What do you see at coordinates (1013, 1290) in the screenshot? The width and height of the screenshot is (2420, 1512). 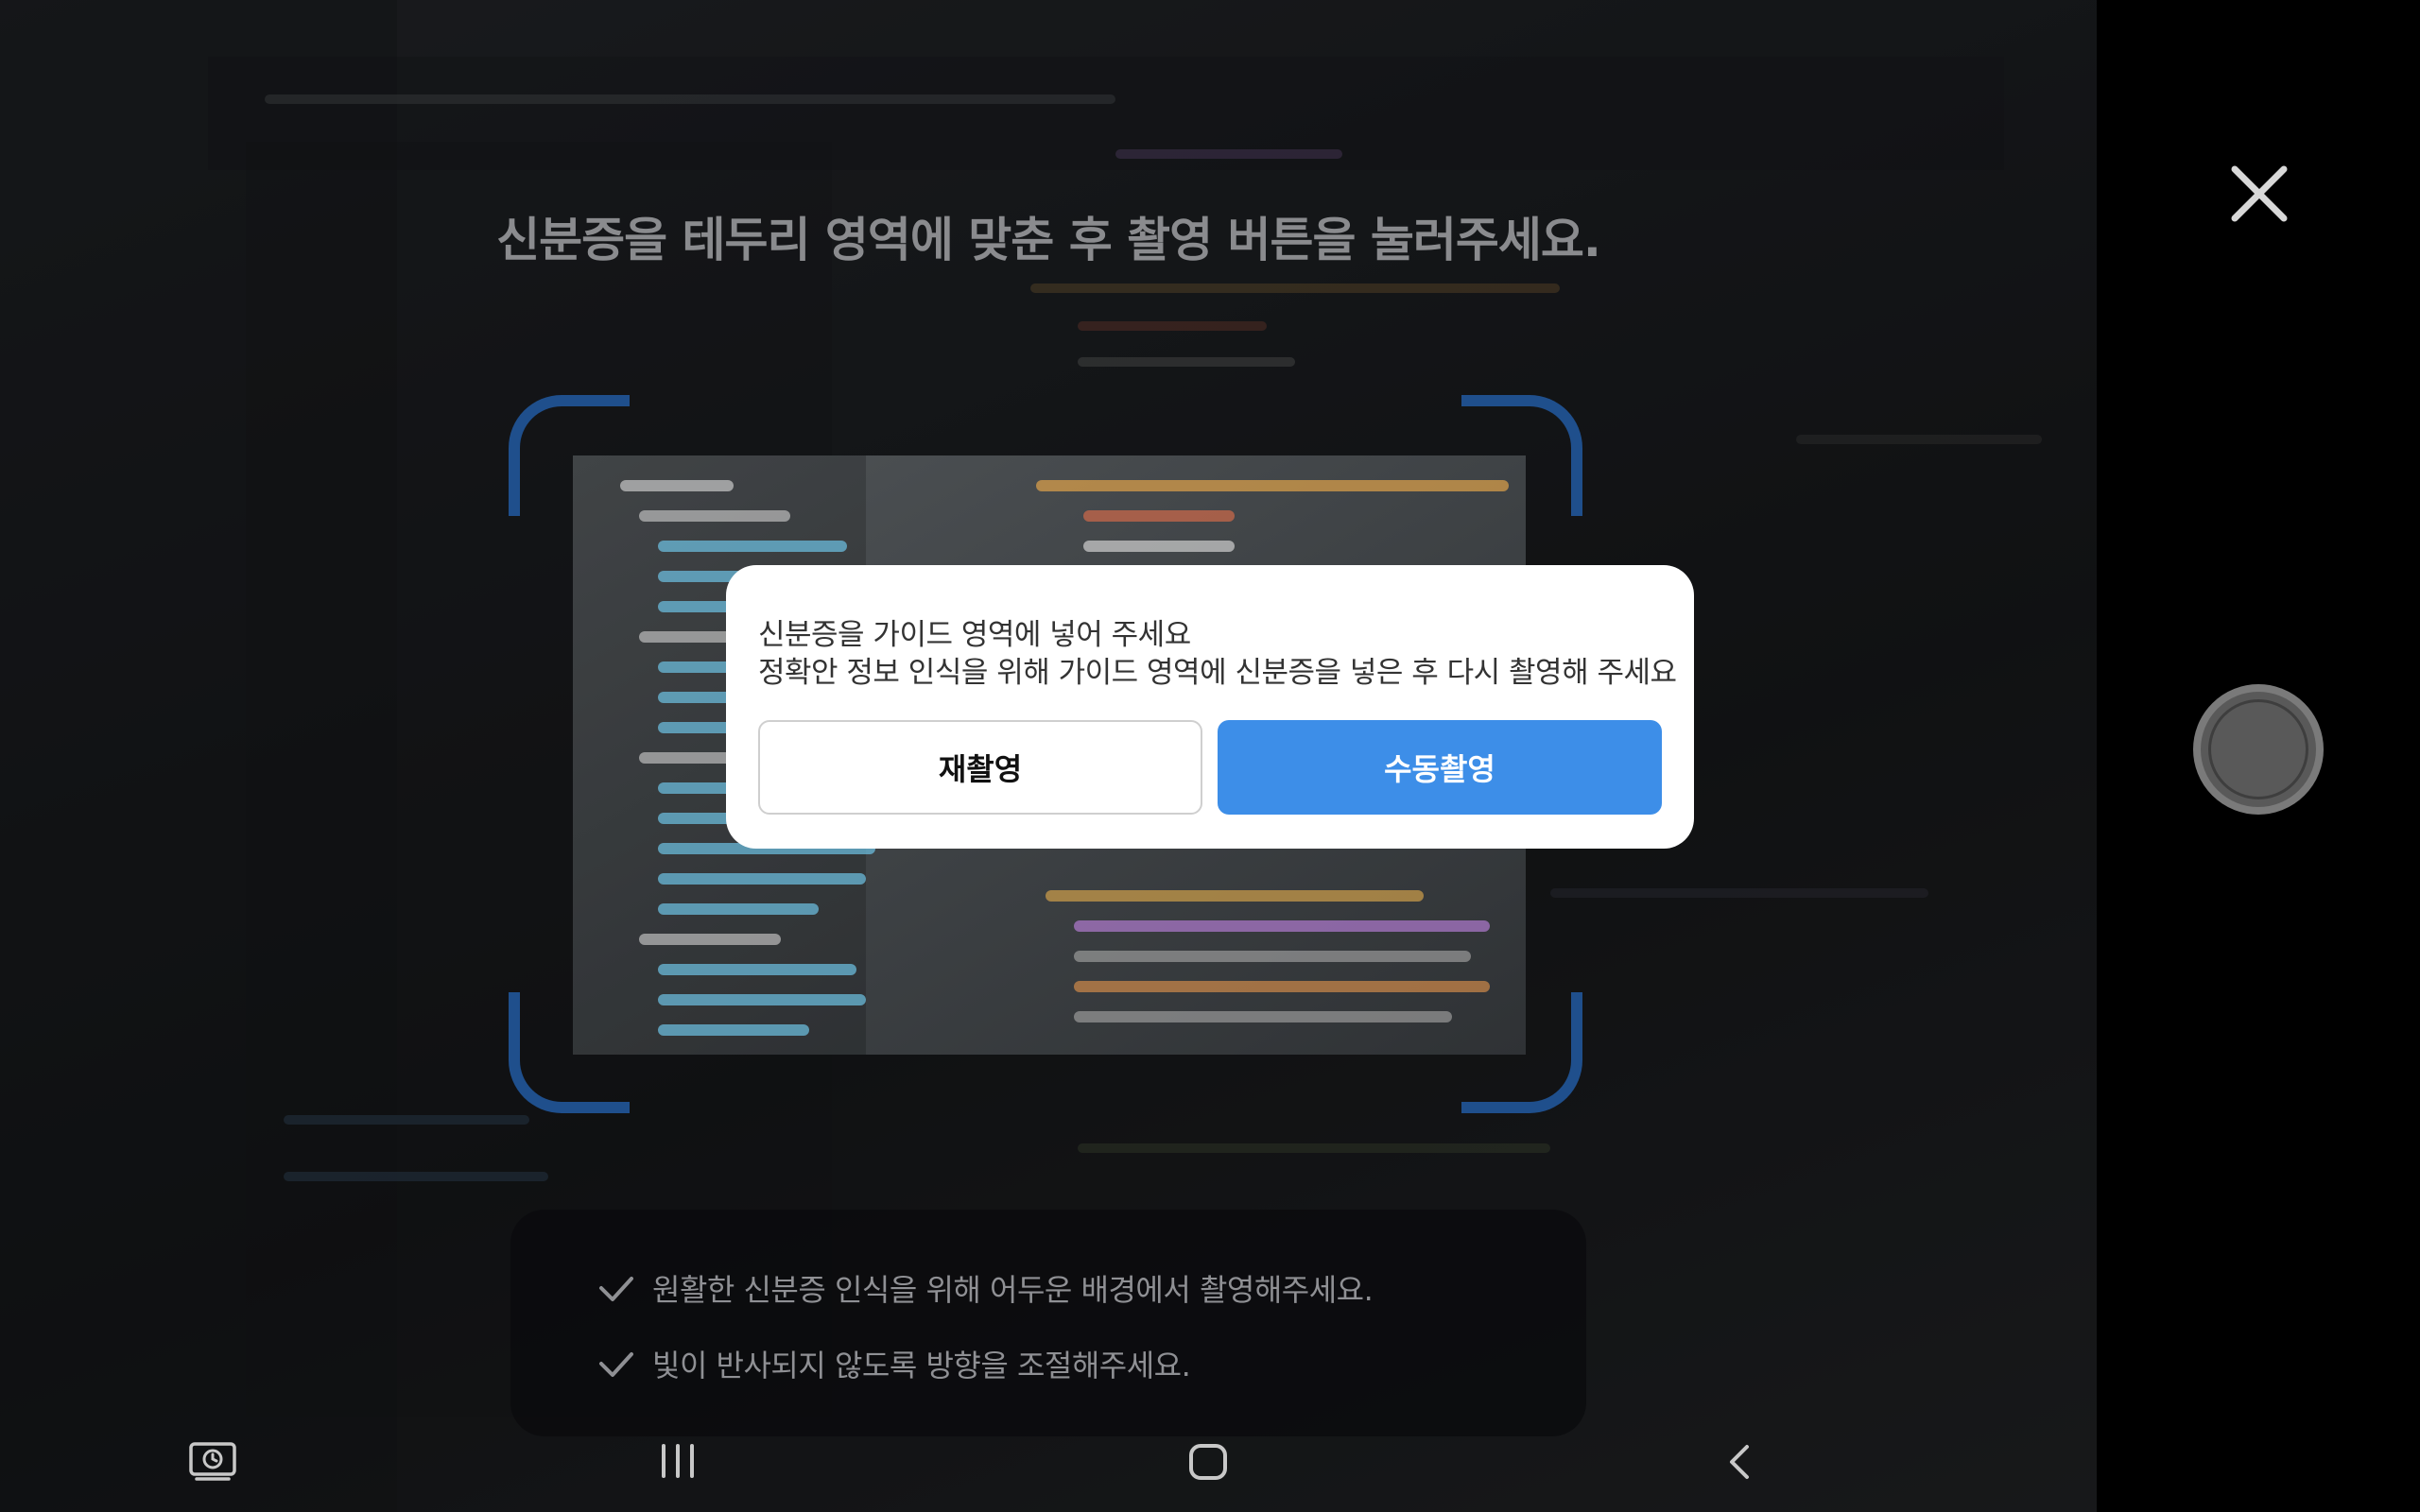 I see `tip-text: 원활한 신분증 인식을 위해 어두운 배경에서 촬영해주세요.` at bounding box center [1013, 1290].